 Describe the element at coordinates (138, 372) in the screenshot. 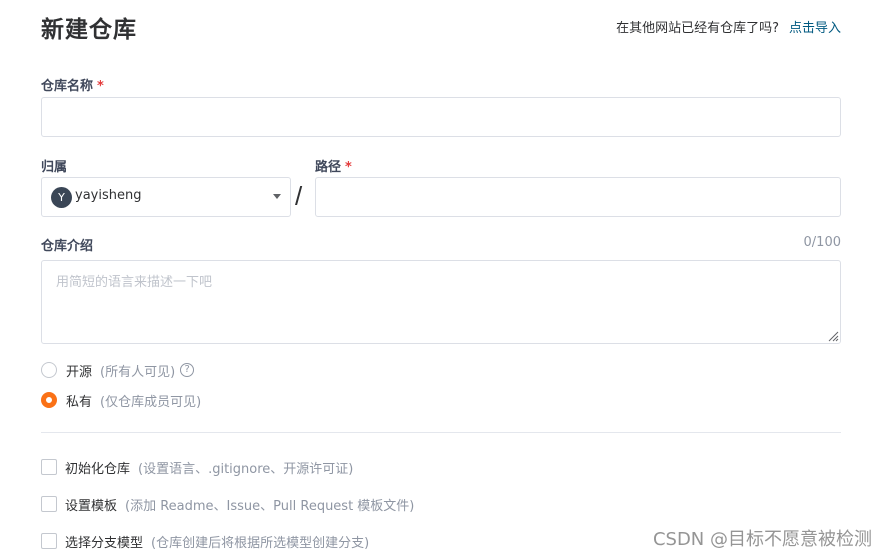

I see `radio-public-note: (所有人可见)` at that location.